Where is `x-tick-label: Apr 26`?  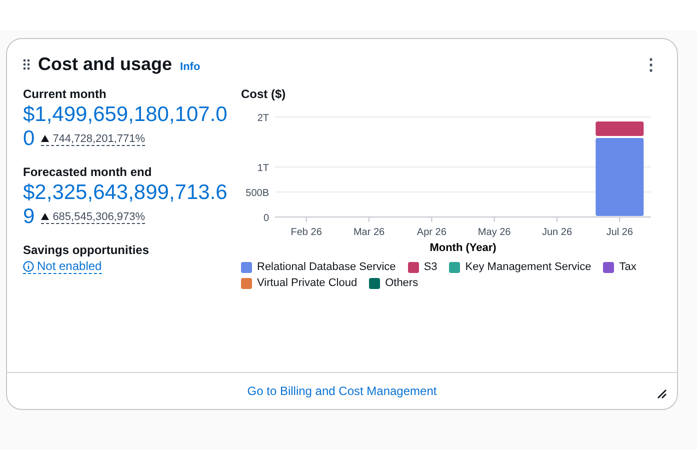
x-tick-label: Apr 26 is located at coordinates (431, 232).